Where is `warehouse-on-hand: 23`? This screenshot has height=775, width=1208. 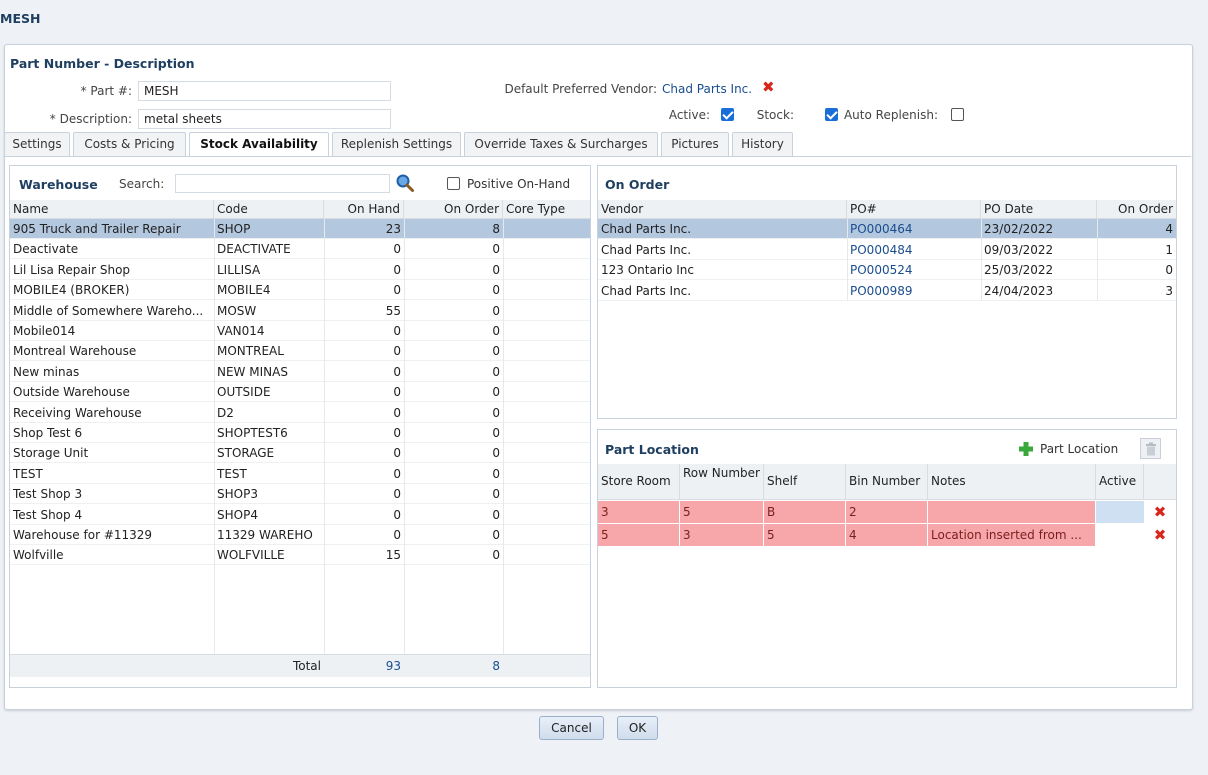
warehouse-on-hand: 23 is located at coordinates (393, 229).